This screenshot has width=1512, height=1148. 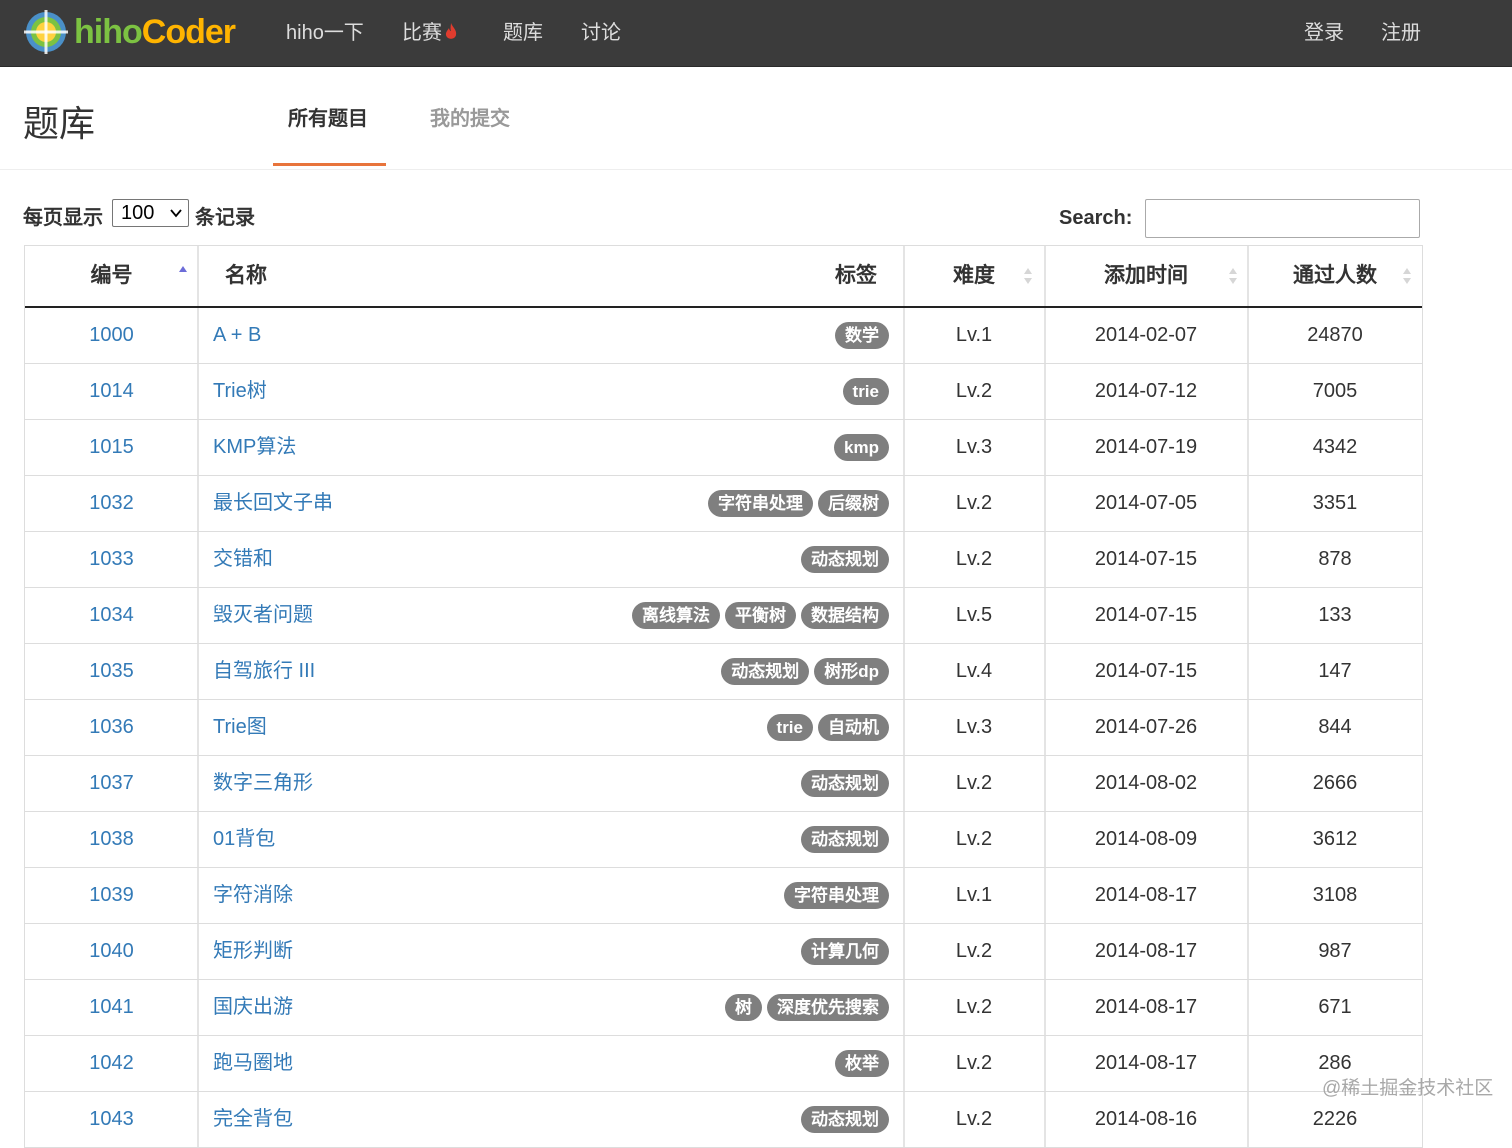 What do you see at coordinates (111, 391) in the screenshot?
I see `problem-id-link: 1014` at bounding box center [111, 391].